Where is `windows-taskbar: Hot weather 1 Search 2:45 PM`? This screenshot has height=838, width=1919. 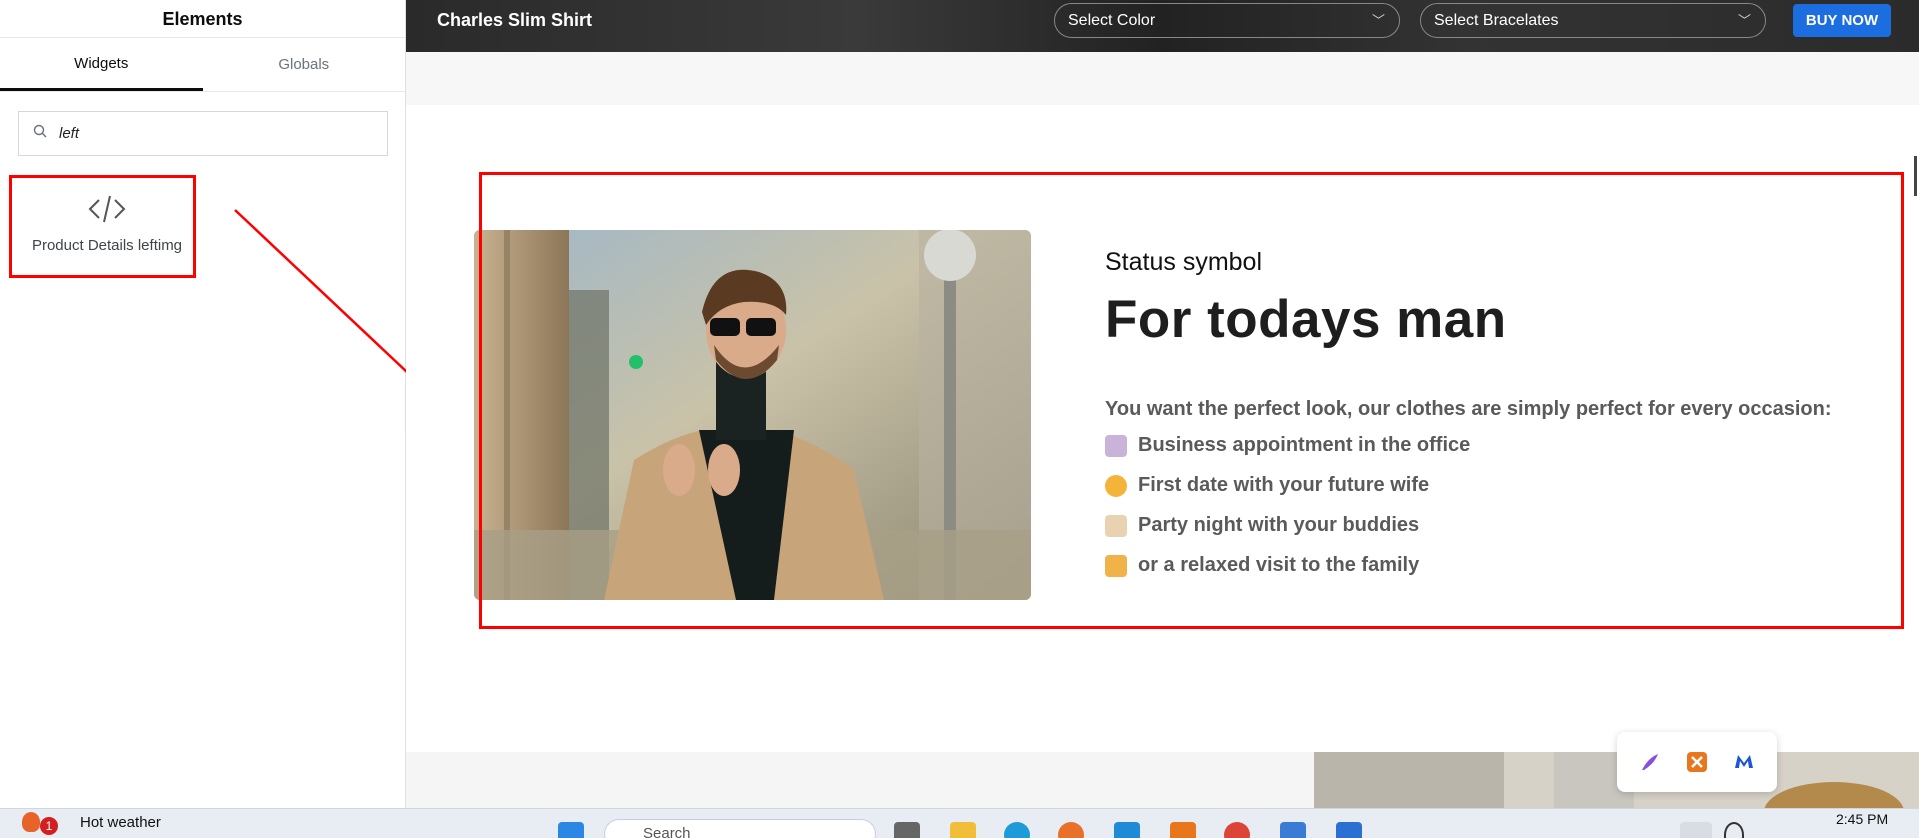
windows-taskbar: Hot weather 1 Search 2:45 PM is located at coordinates (959, 823).